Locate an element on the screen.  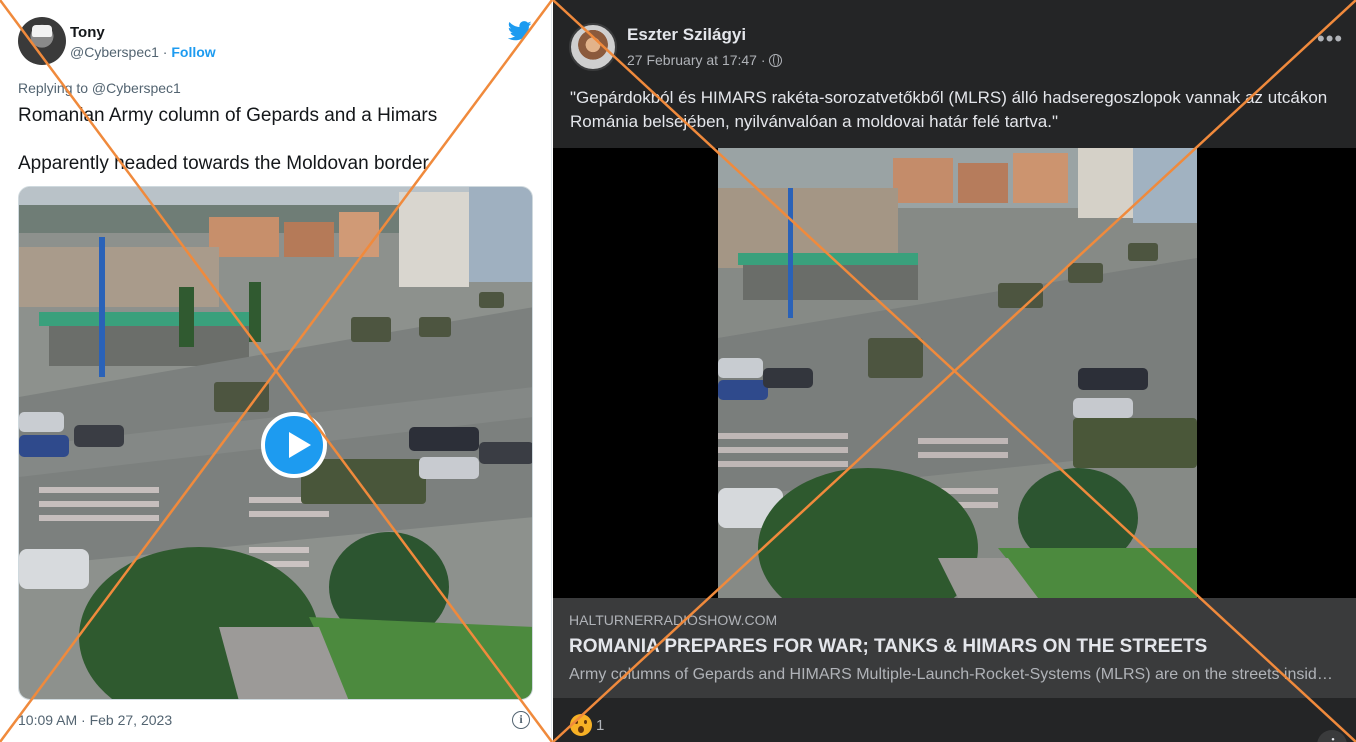
wow-reaction-icon is located at coordinates (581, 725).